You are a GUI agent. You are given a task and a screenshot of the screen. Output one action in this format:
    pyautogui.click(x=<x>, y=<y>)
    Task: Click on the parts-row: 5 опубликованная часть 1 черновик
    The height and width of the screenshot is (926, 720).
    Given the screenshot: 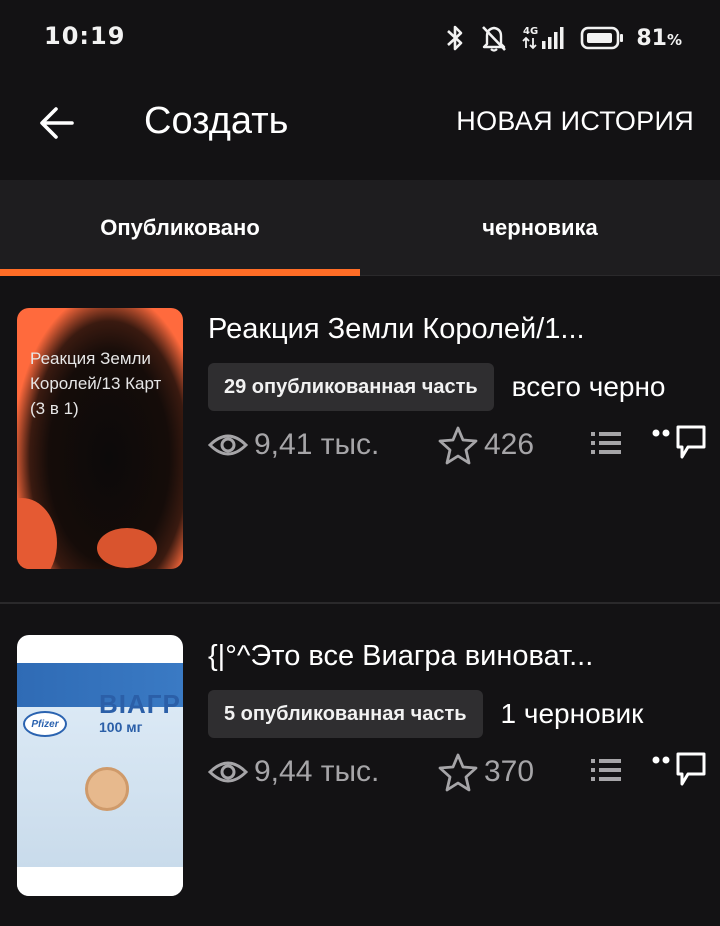 What is the action you would take?
    pyautogui.click(x=425, y=714)
    